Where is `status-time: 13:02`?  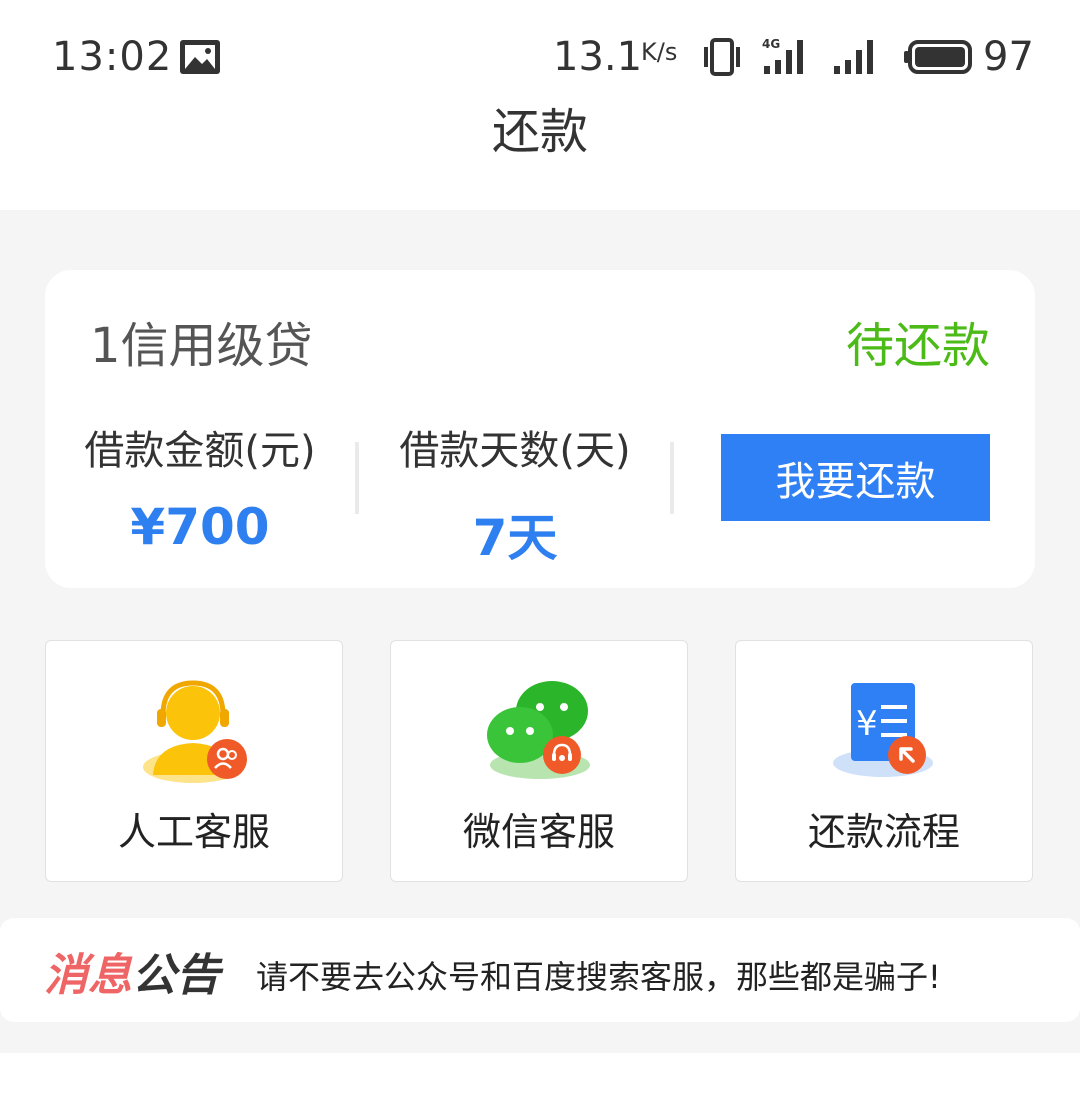
status-time: 13:02 is located at coordinates (112, 57).